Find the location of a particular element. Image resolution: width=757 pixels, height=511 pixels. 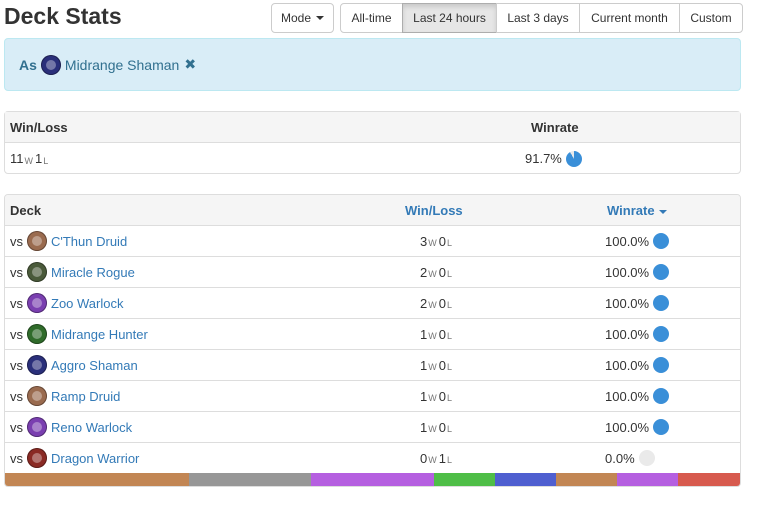

summary-winrate-cell: 91.7% is located at coordinates (553, 158).